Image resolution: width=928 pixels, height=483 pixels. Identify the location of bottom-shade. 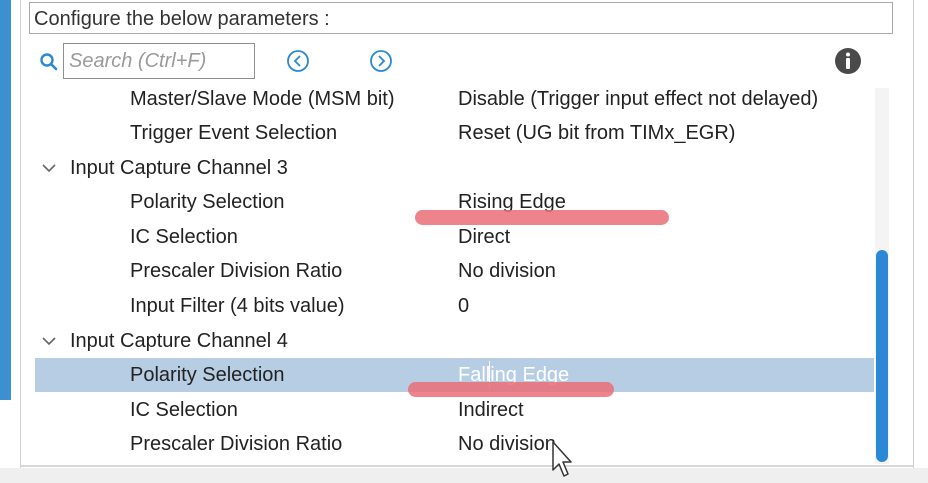
(464, 475).